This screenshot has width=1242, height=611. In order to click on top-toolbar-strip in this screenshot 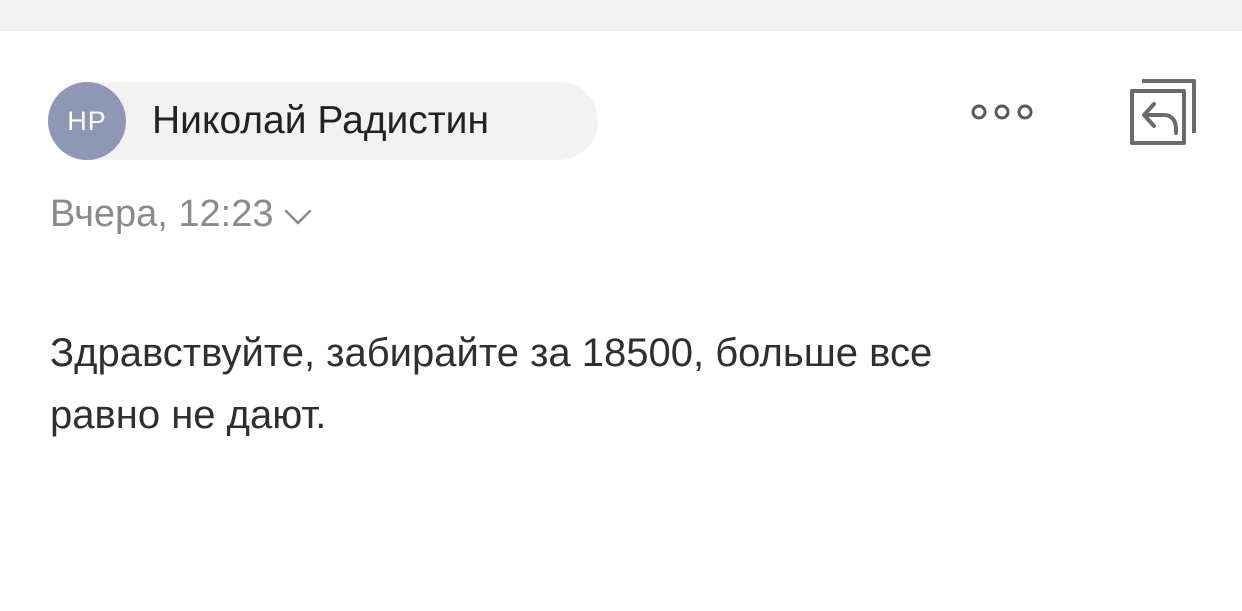, I will do `click(621, 15)`.